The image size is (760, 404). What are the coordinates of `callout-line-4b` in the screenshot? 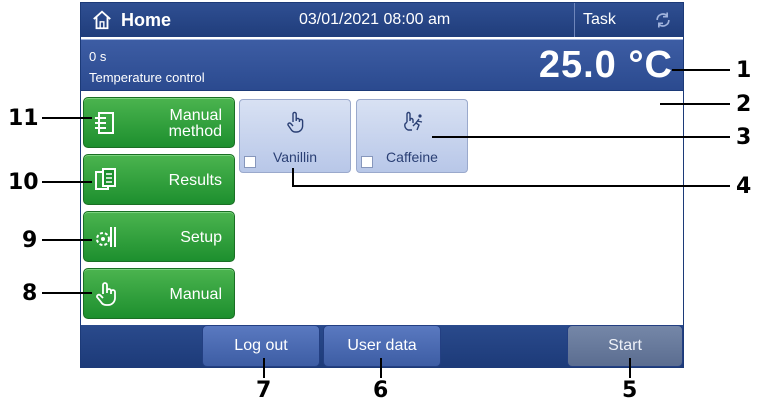 It's located at (511, 186).